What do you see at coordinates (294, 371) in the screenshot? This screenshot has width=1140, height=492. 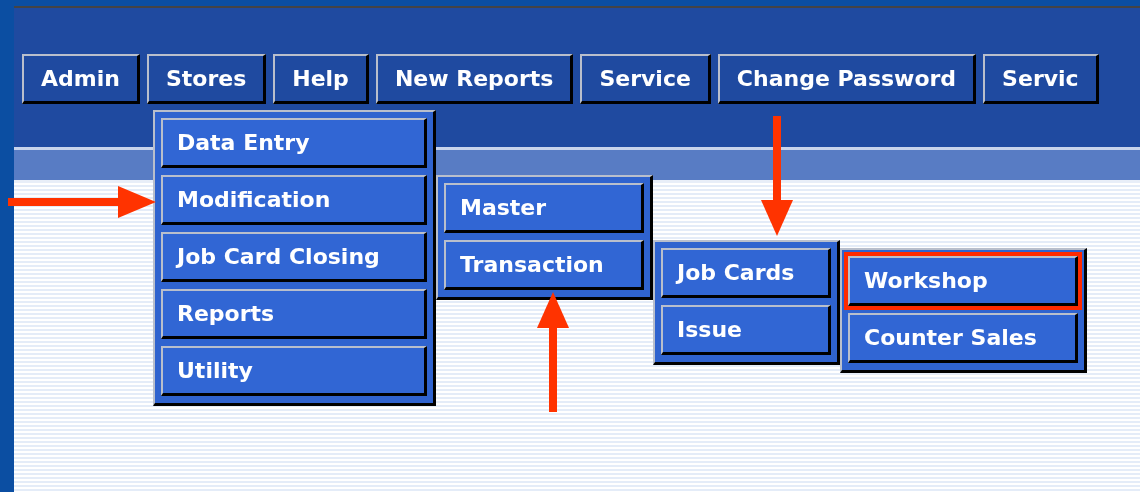 I see `menu-item: Utility` at bounding box center [294, 371].